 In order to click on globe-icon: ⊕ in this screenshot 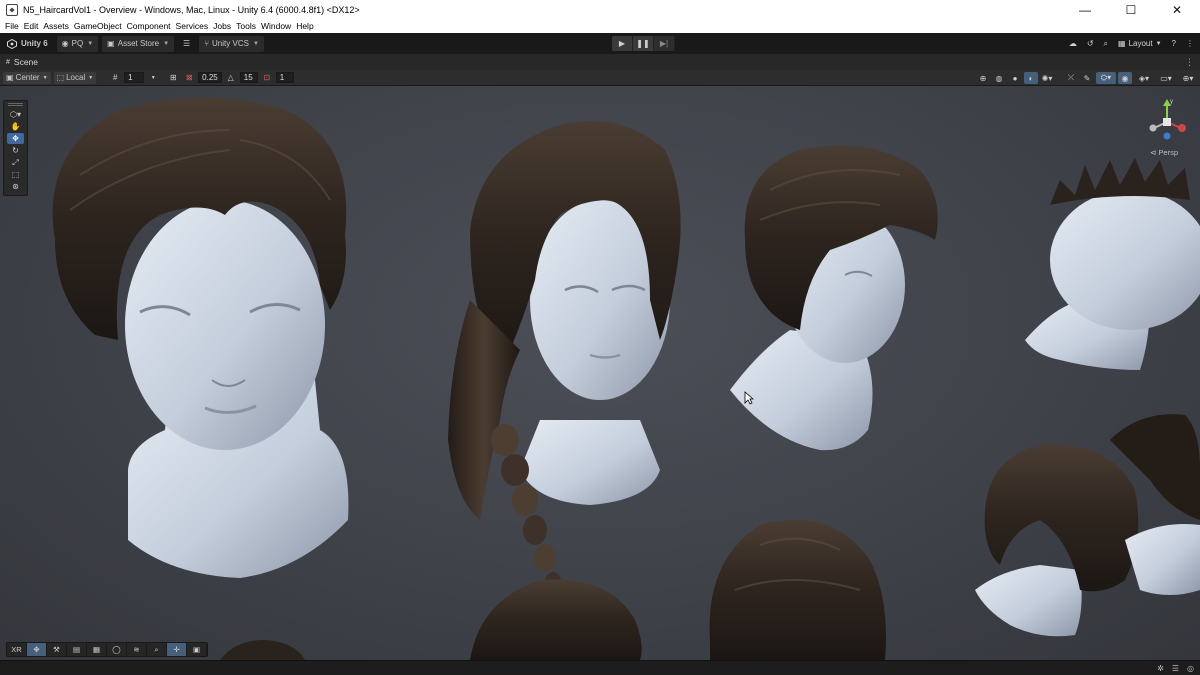, I will do `click(983, 78)`.